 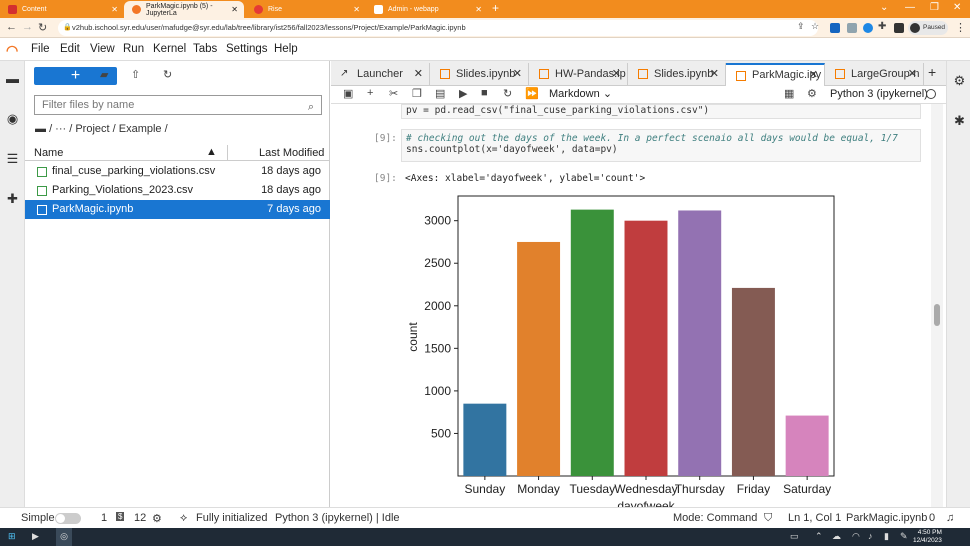 I want to click on extensions-icon: ✚, so click(x=12, y=198).